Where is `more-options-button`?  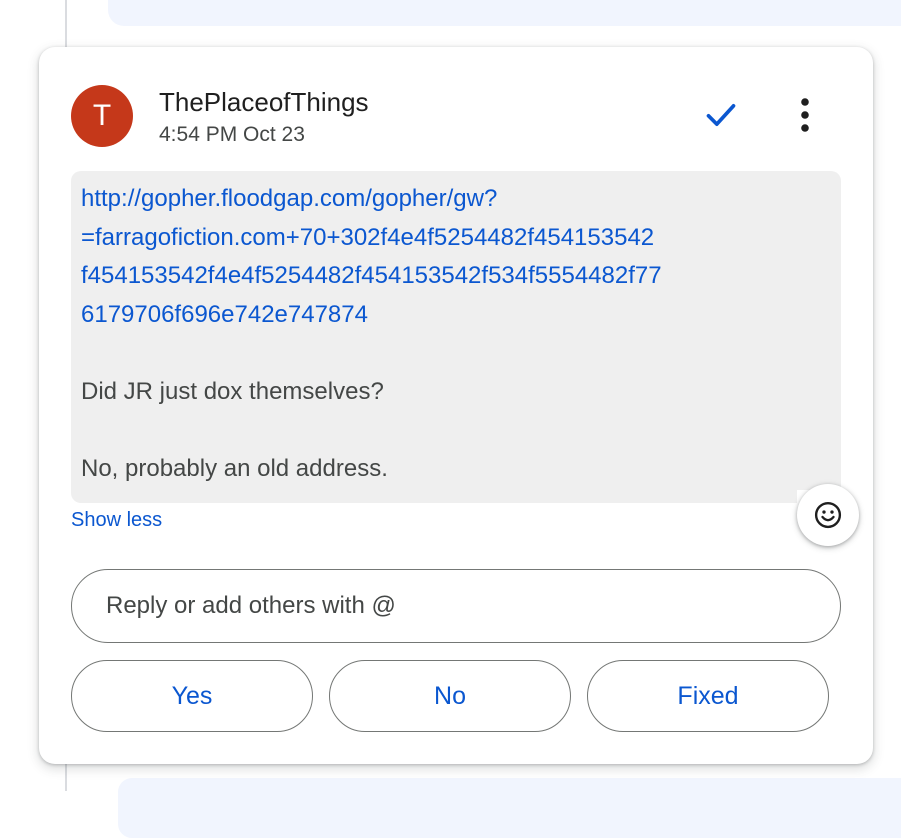
more-options-button is located at coordinates (805, 115).